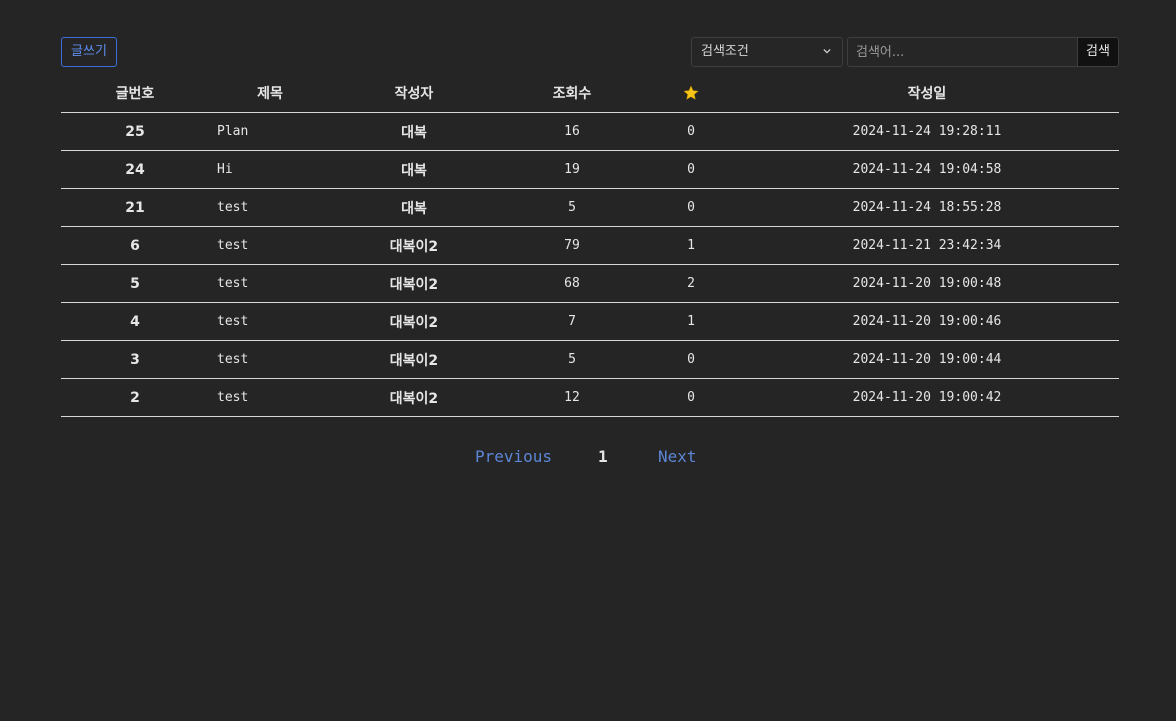 The width and height of the screenshot is (1176, 721). What do you see at coordinates (725, 51) in the screenshot?
I see `search-condition-value: 검색조건` at bounding box center [725, 51].